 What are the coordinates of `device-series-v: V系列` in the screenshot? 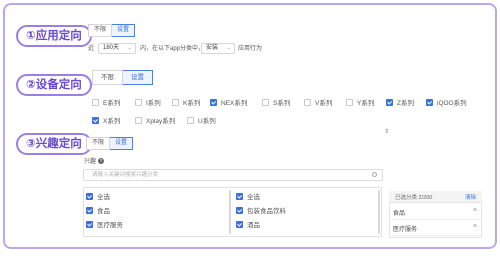 It's located at (318, 102).